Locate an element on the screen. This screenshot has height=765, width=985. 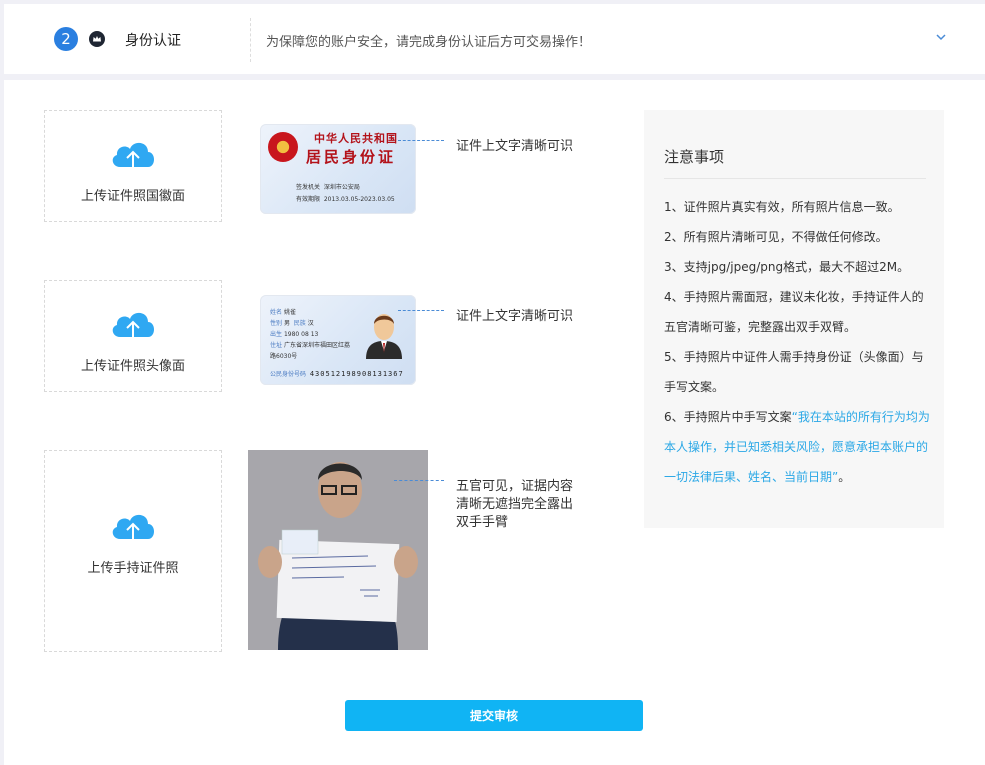
notice-item: 3、支持jpg/jpeg/png格式，最大不超过2M。 is located at coordinates (787, 267).